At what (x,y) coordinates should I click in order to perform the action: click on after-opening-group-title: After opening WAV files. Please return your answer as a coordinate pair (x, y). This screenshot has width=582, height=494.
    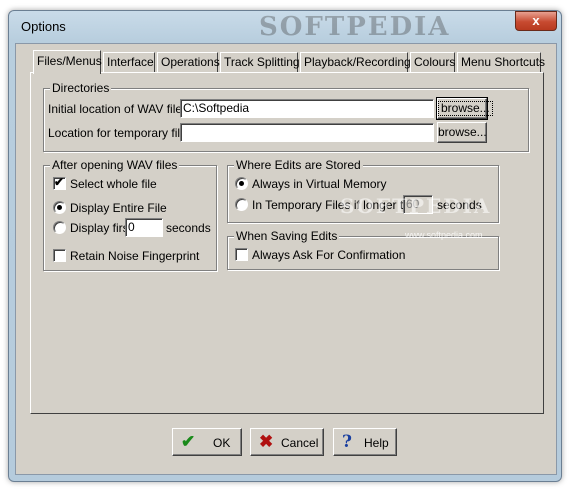
    Looking at the image, I should click on (115, 165).